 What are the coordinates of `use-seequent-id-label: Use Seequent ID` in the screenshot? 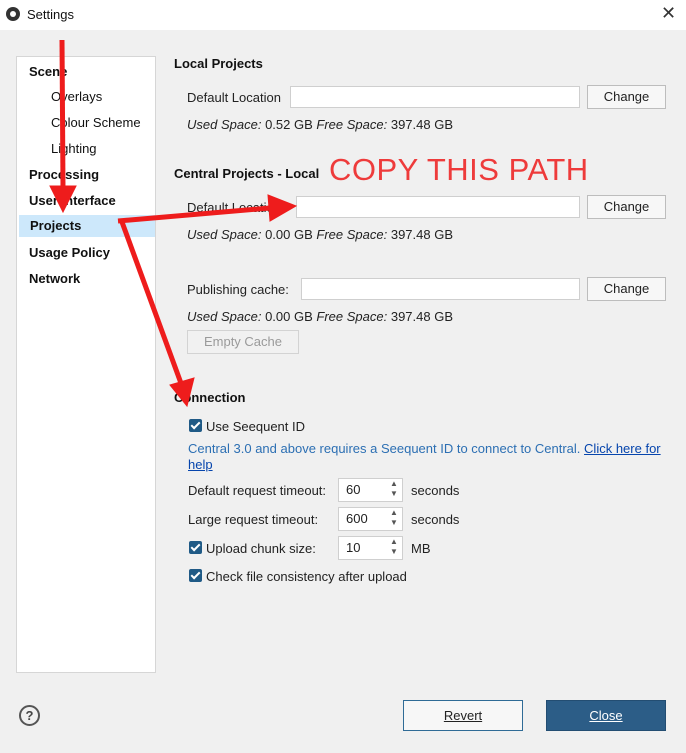 It's located at (256, 426).